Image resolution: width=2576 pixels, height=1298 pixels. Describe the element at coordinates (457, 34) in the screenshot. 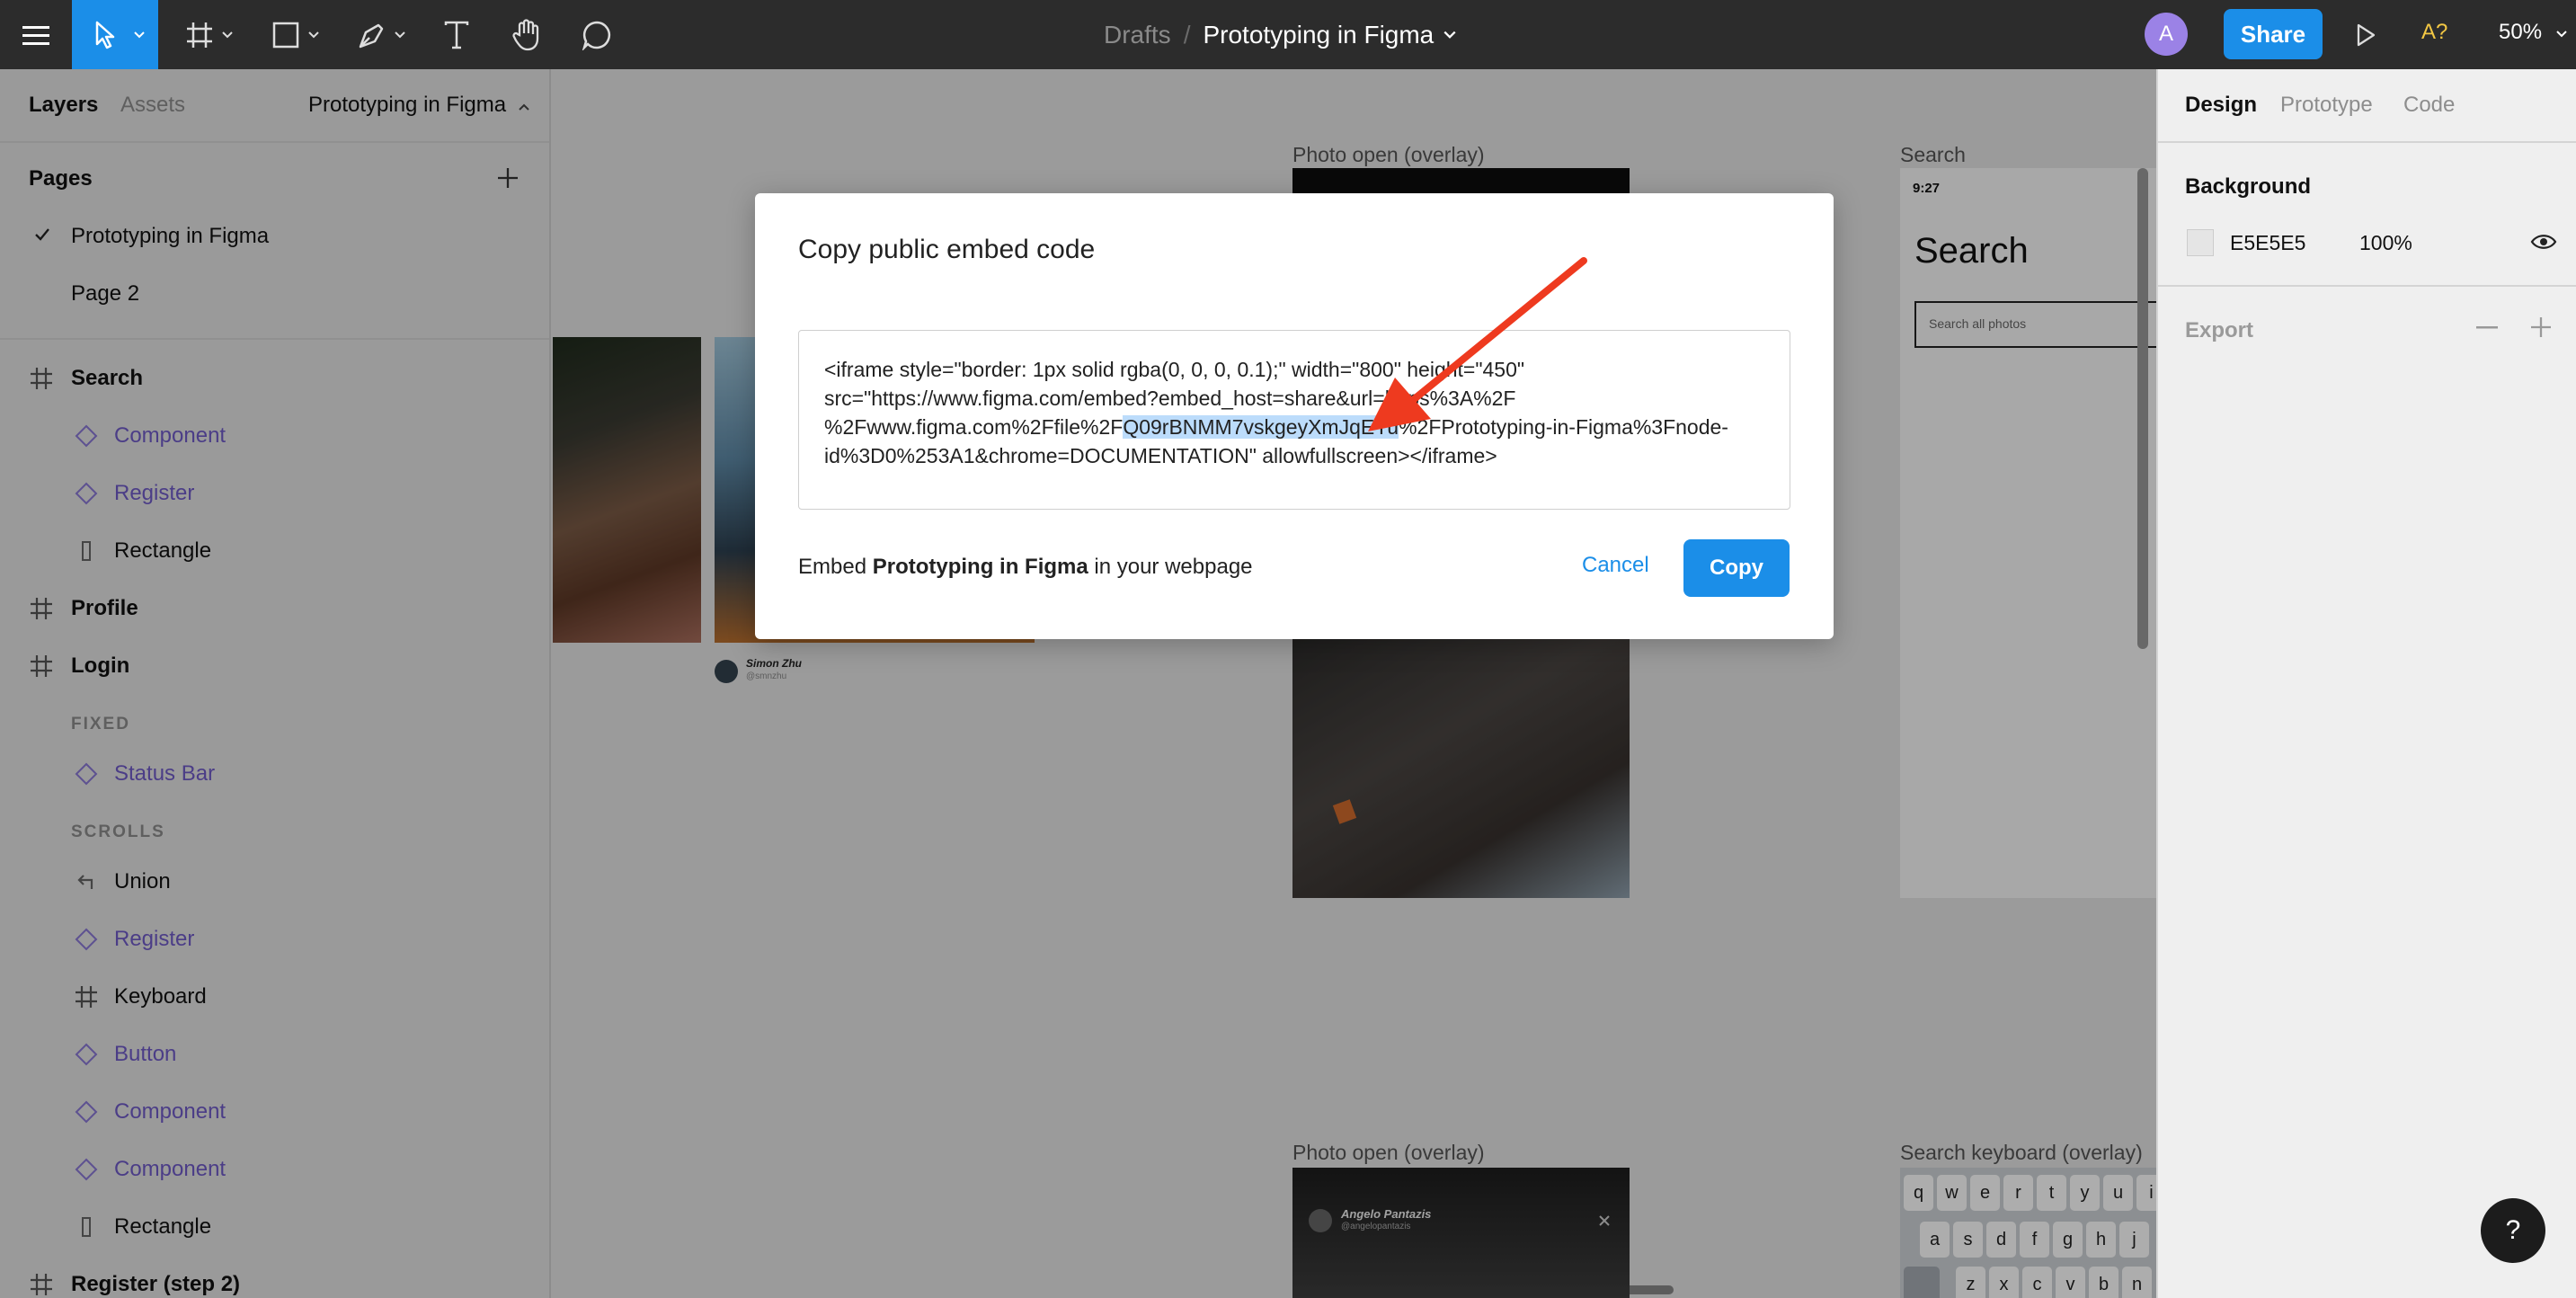

I see `text-tool-icon` at that location.